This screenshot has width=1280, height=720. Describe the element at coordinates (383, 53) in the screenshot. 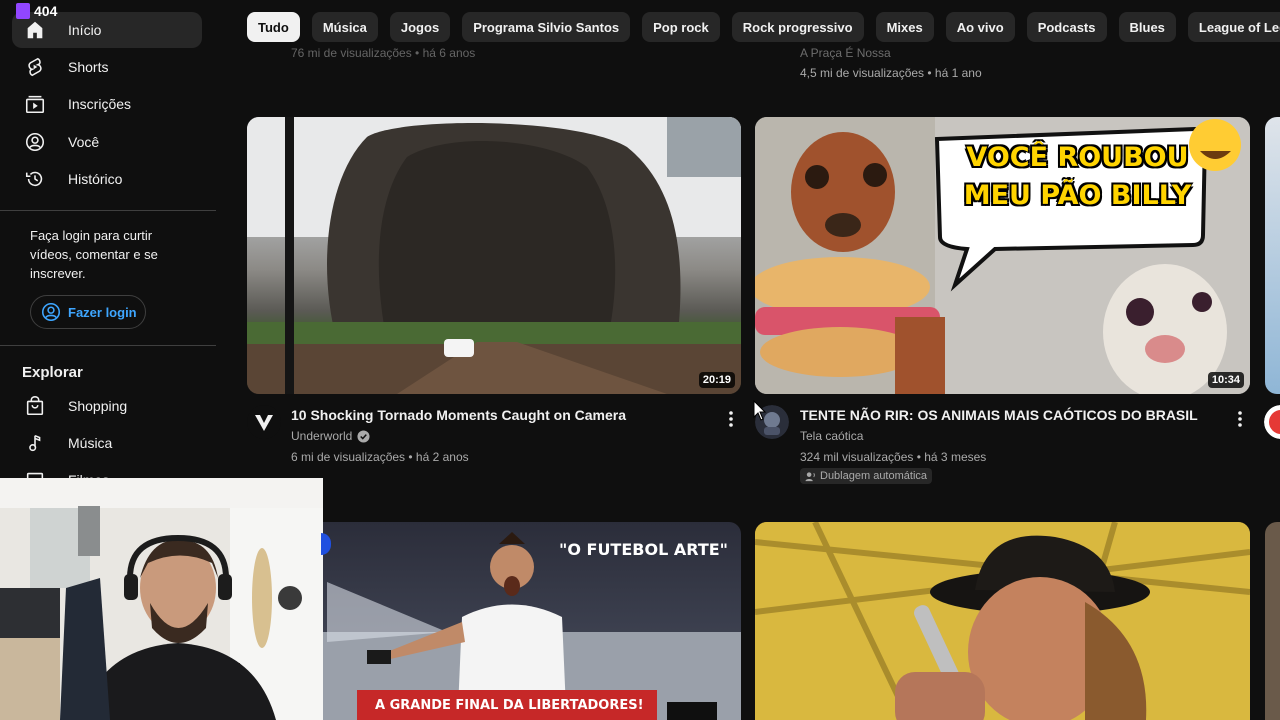

I see `partial-video-stats: 76 mi de visualizações • há 6 anos` at that location.